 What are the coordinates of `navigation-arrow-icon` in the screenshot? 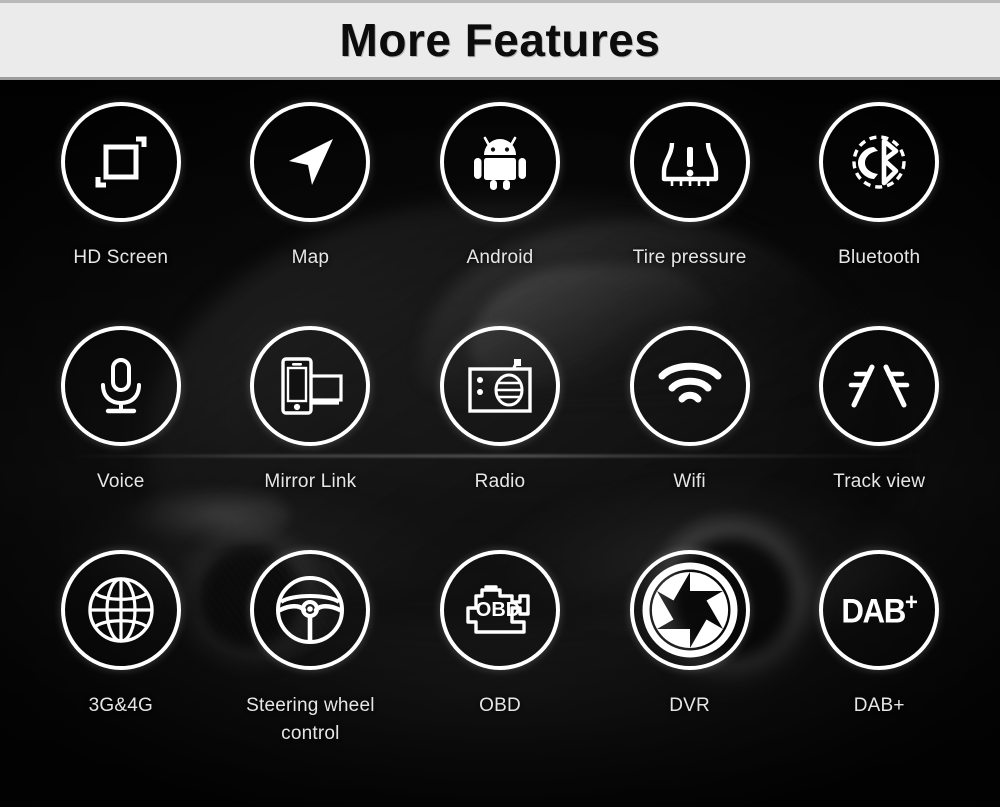 It's located at (311, 162).